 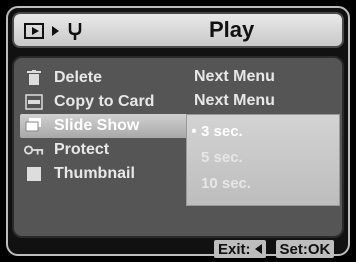 I want to click on tuning-fork-icon, so click(x=75, y=31).